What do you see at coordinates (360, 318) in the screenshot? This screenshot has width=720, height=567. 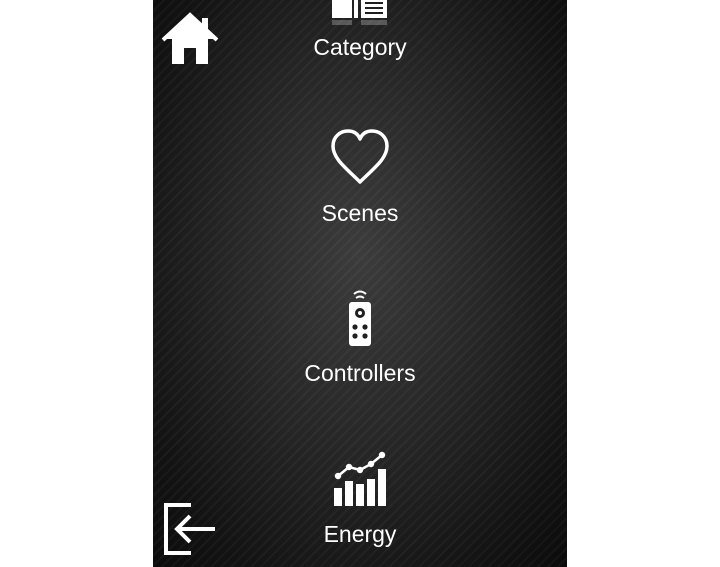 I see `remote-control-icon` at bounding box center [360, 318].